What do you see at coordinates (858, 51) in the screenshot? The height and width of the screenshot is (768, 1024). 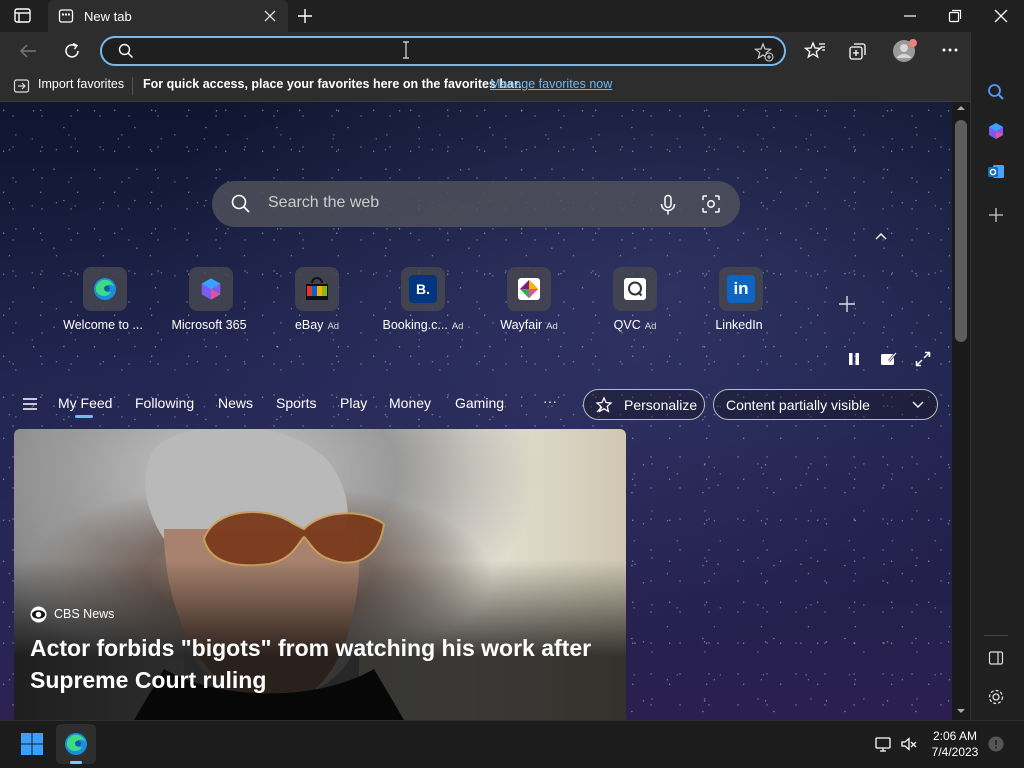 I see `collections-icon` at bounding box center [858, 51].